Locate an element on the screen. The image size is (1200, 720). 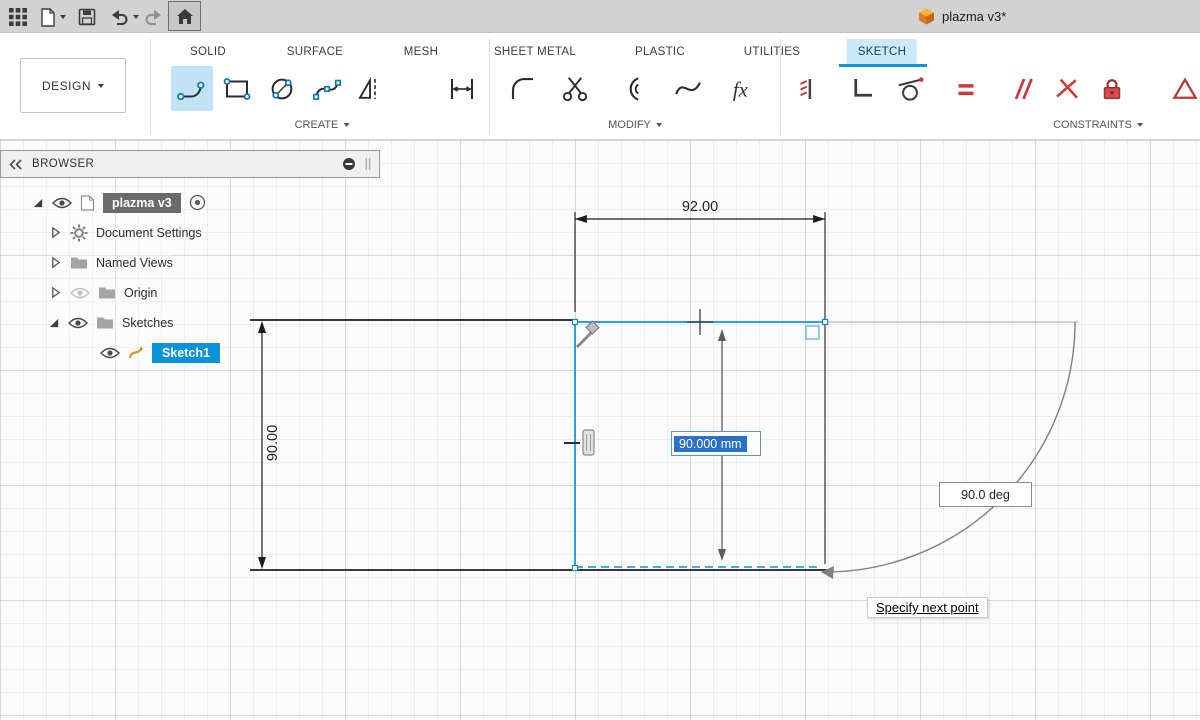
svg-text: fx is located at coordinates (740, 90).